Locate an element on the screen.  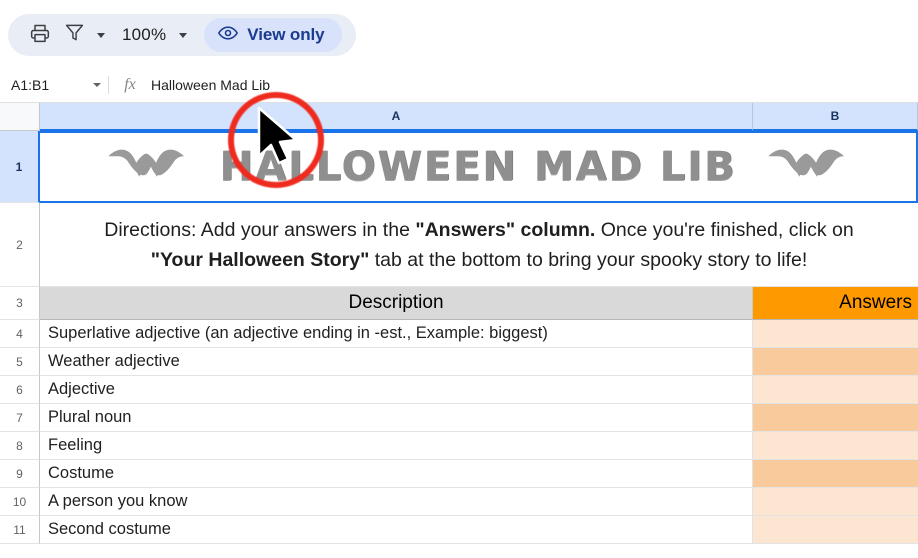
formula-bar: A1:B1 fx Halloween Mad Lib is located at coordinates (459, 85).